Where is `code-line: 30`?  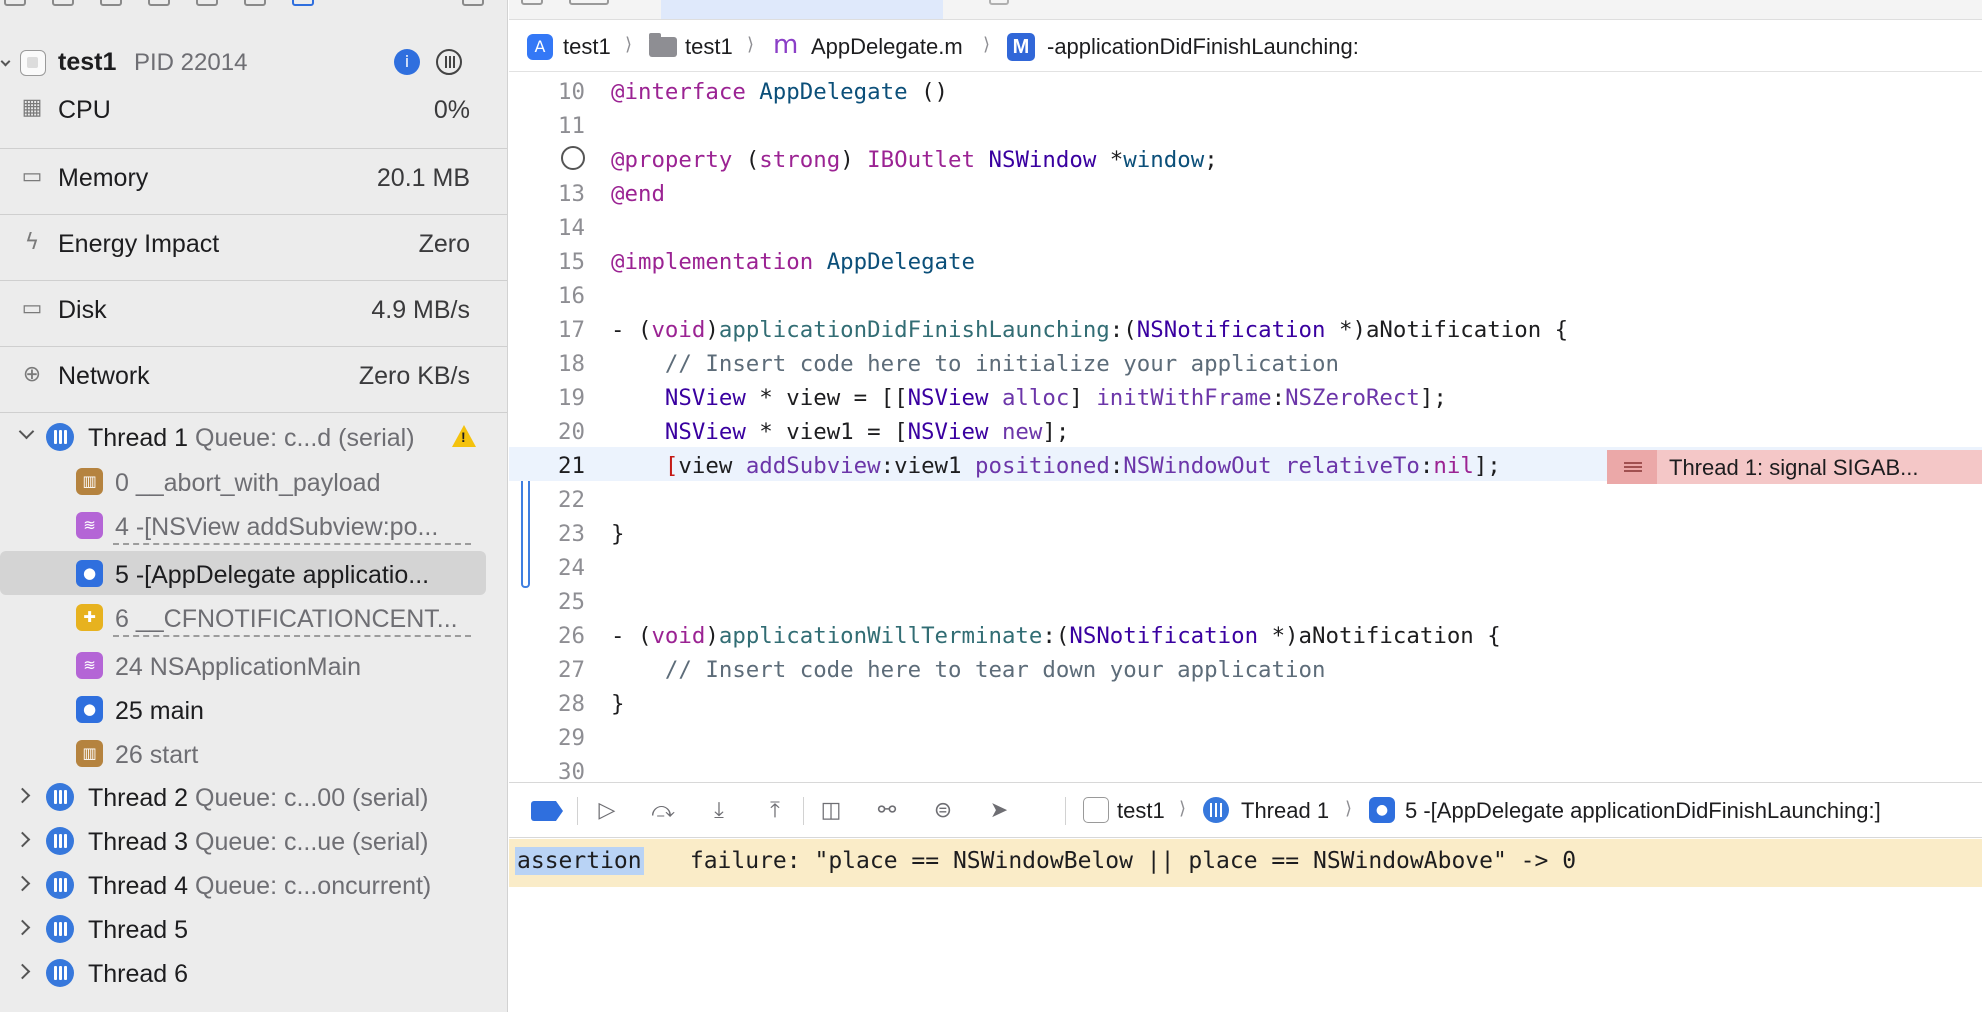
code-line: 30 is located at coordinates (1245, 767).